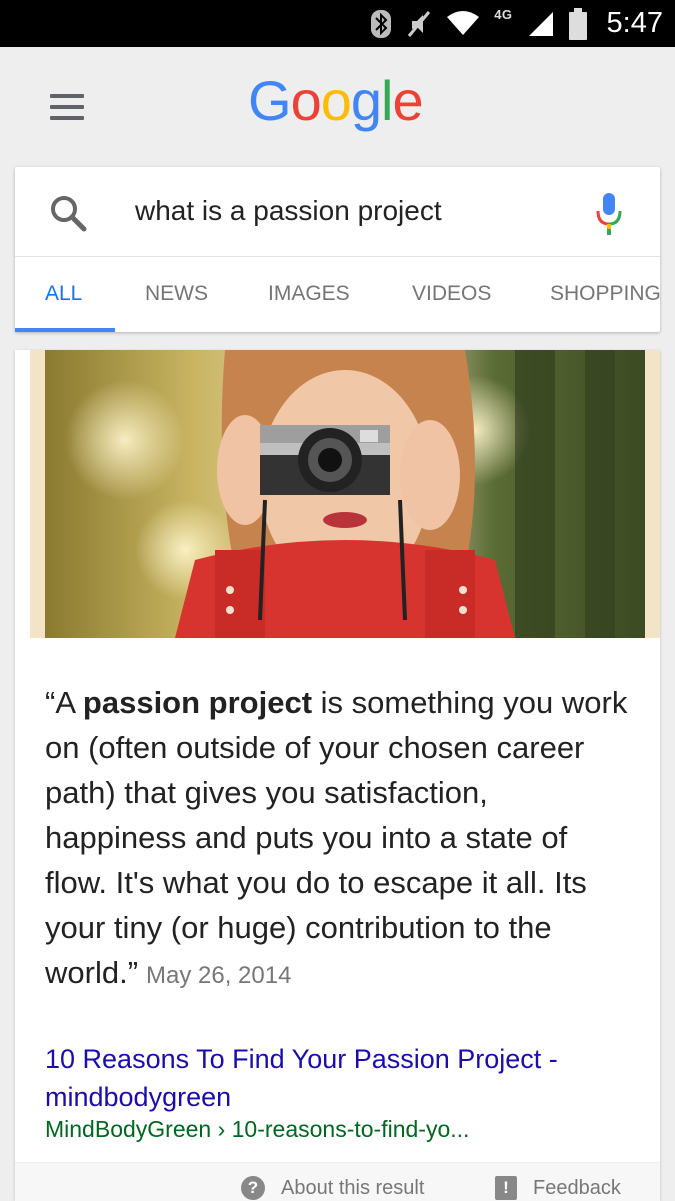 The height and width of the screenshot is (1201, 675). Describe the element at coordinates (176, 294) in the screenshot. I see `tab-news: NEWS` at that location.